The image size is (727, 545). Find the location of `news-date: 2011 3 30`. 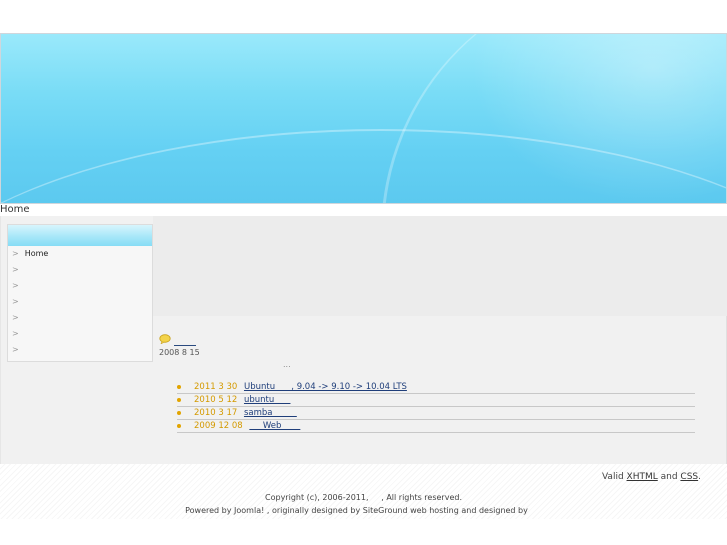

news-date: 2011 3 30 is located at coordinates (216, 387).